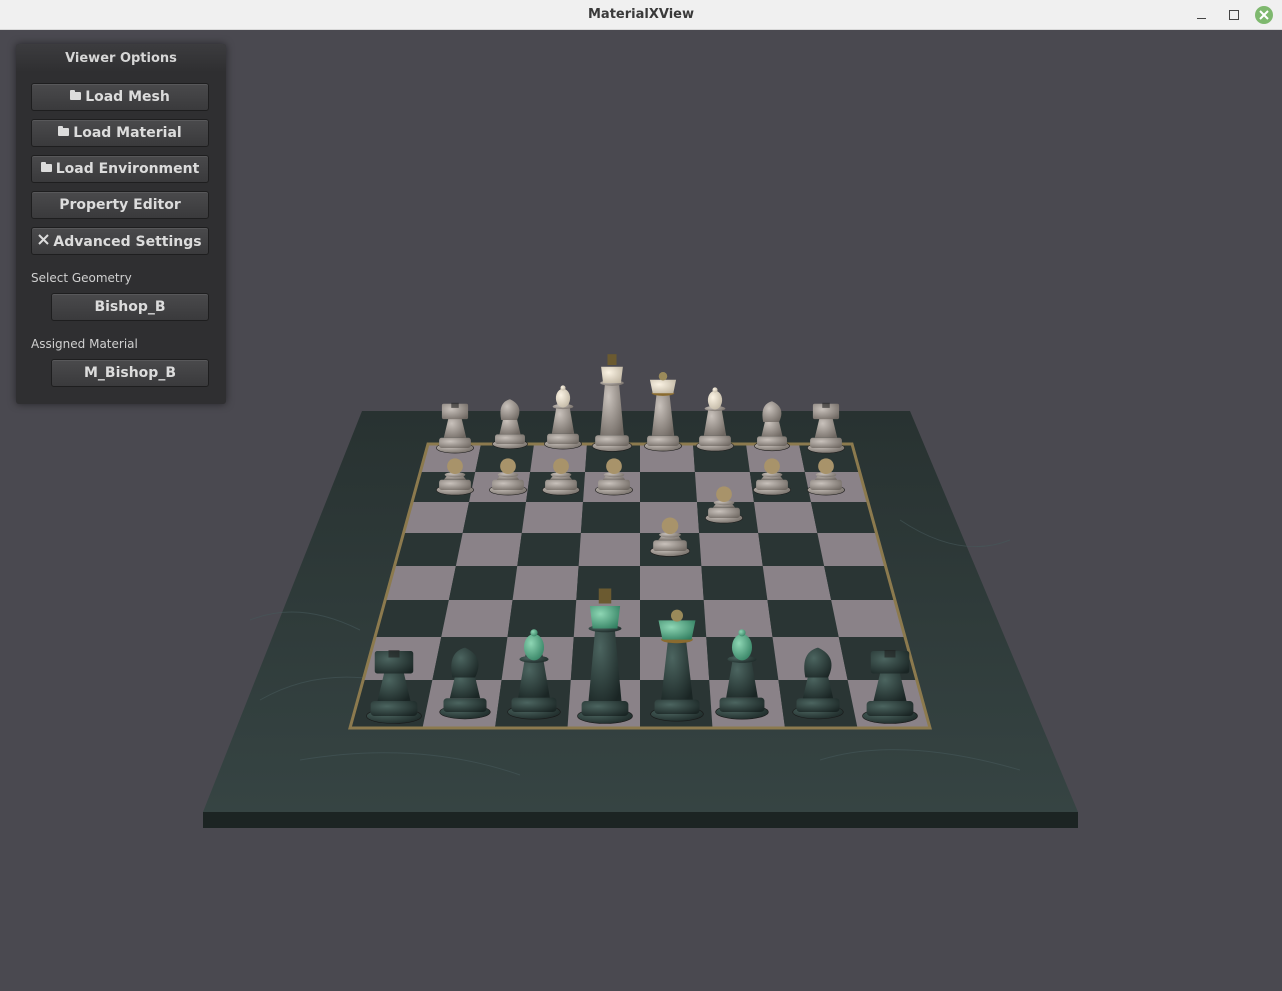  Describe the element at coordinates (121, 58) in the screenshot. I see `panel-title: Viewer Options` at that location.